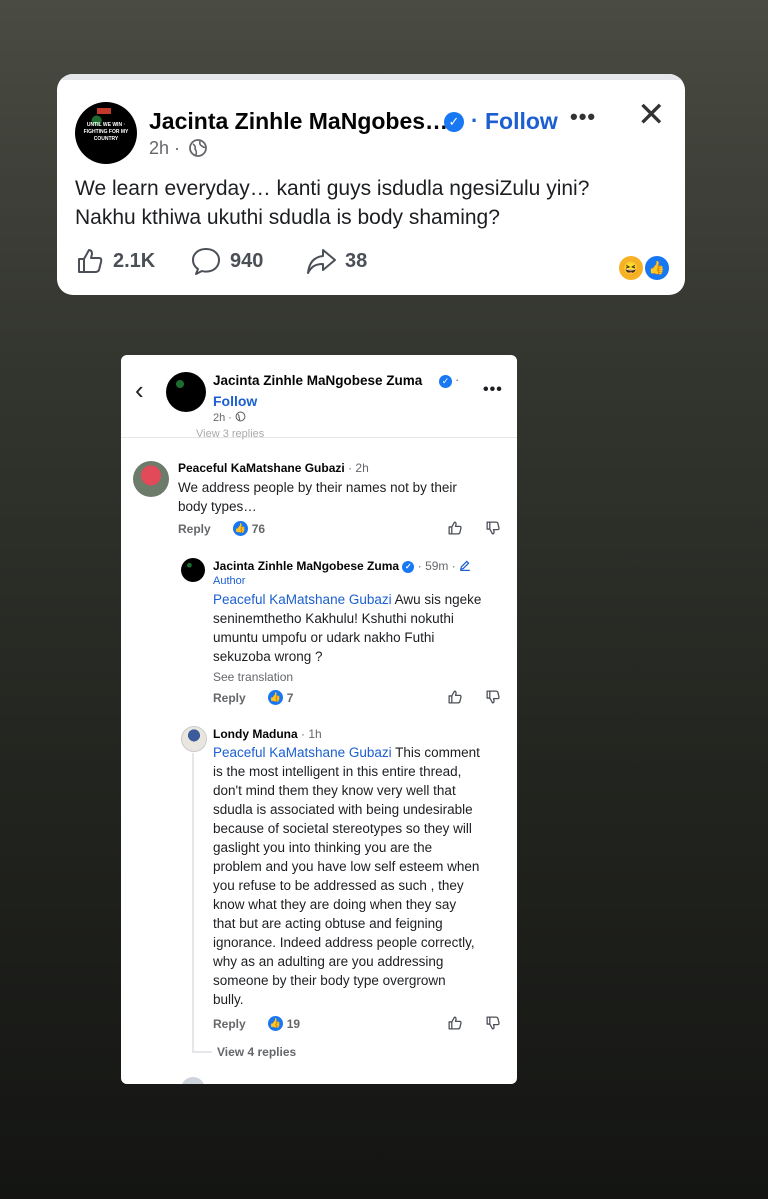  I want to click on edit-icon, so click(465, 565).